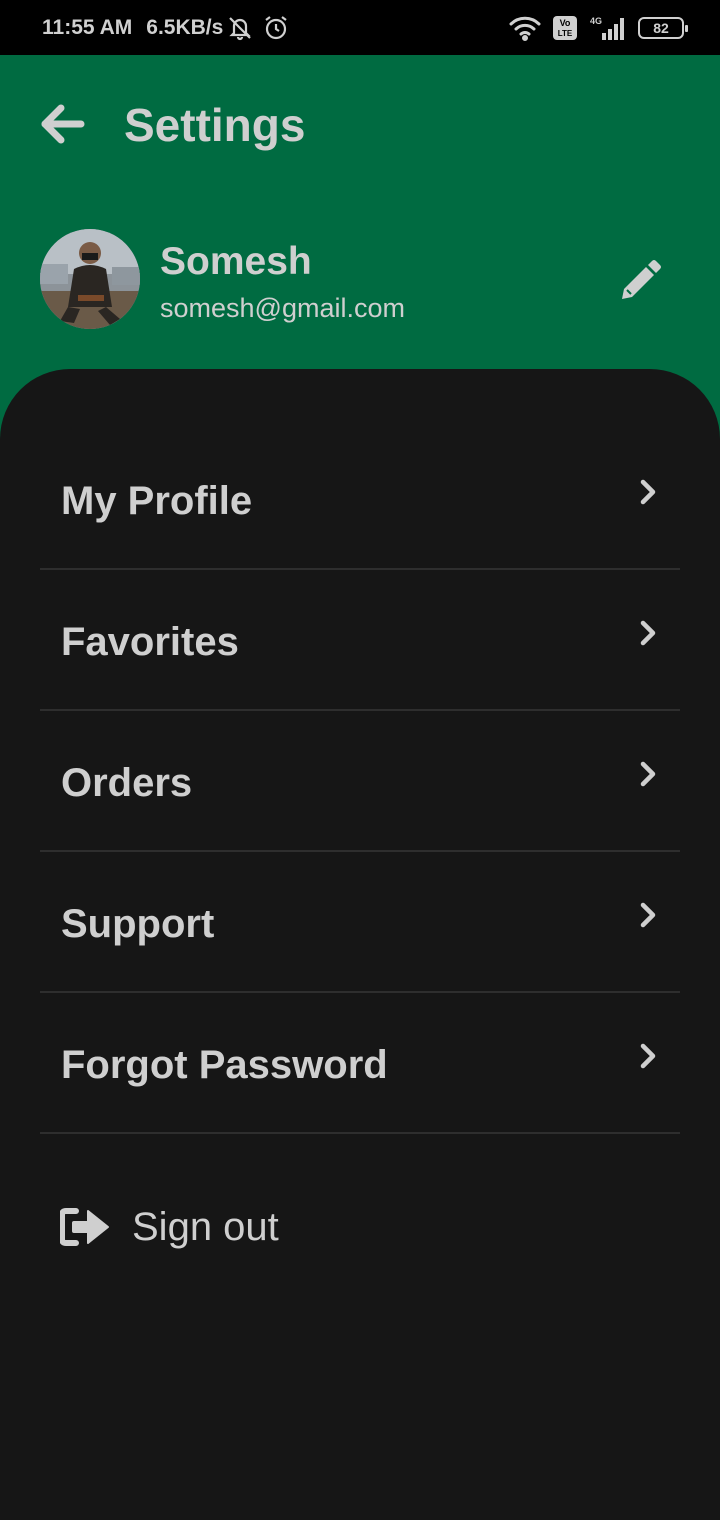  I want to click on menu-item-label: Orders, so click(127, 783).